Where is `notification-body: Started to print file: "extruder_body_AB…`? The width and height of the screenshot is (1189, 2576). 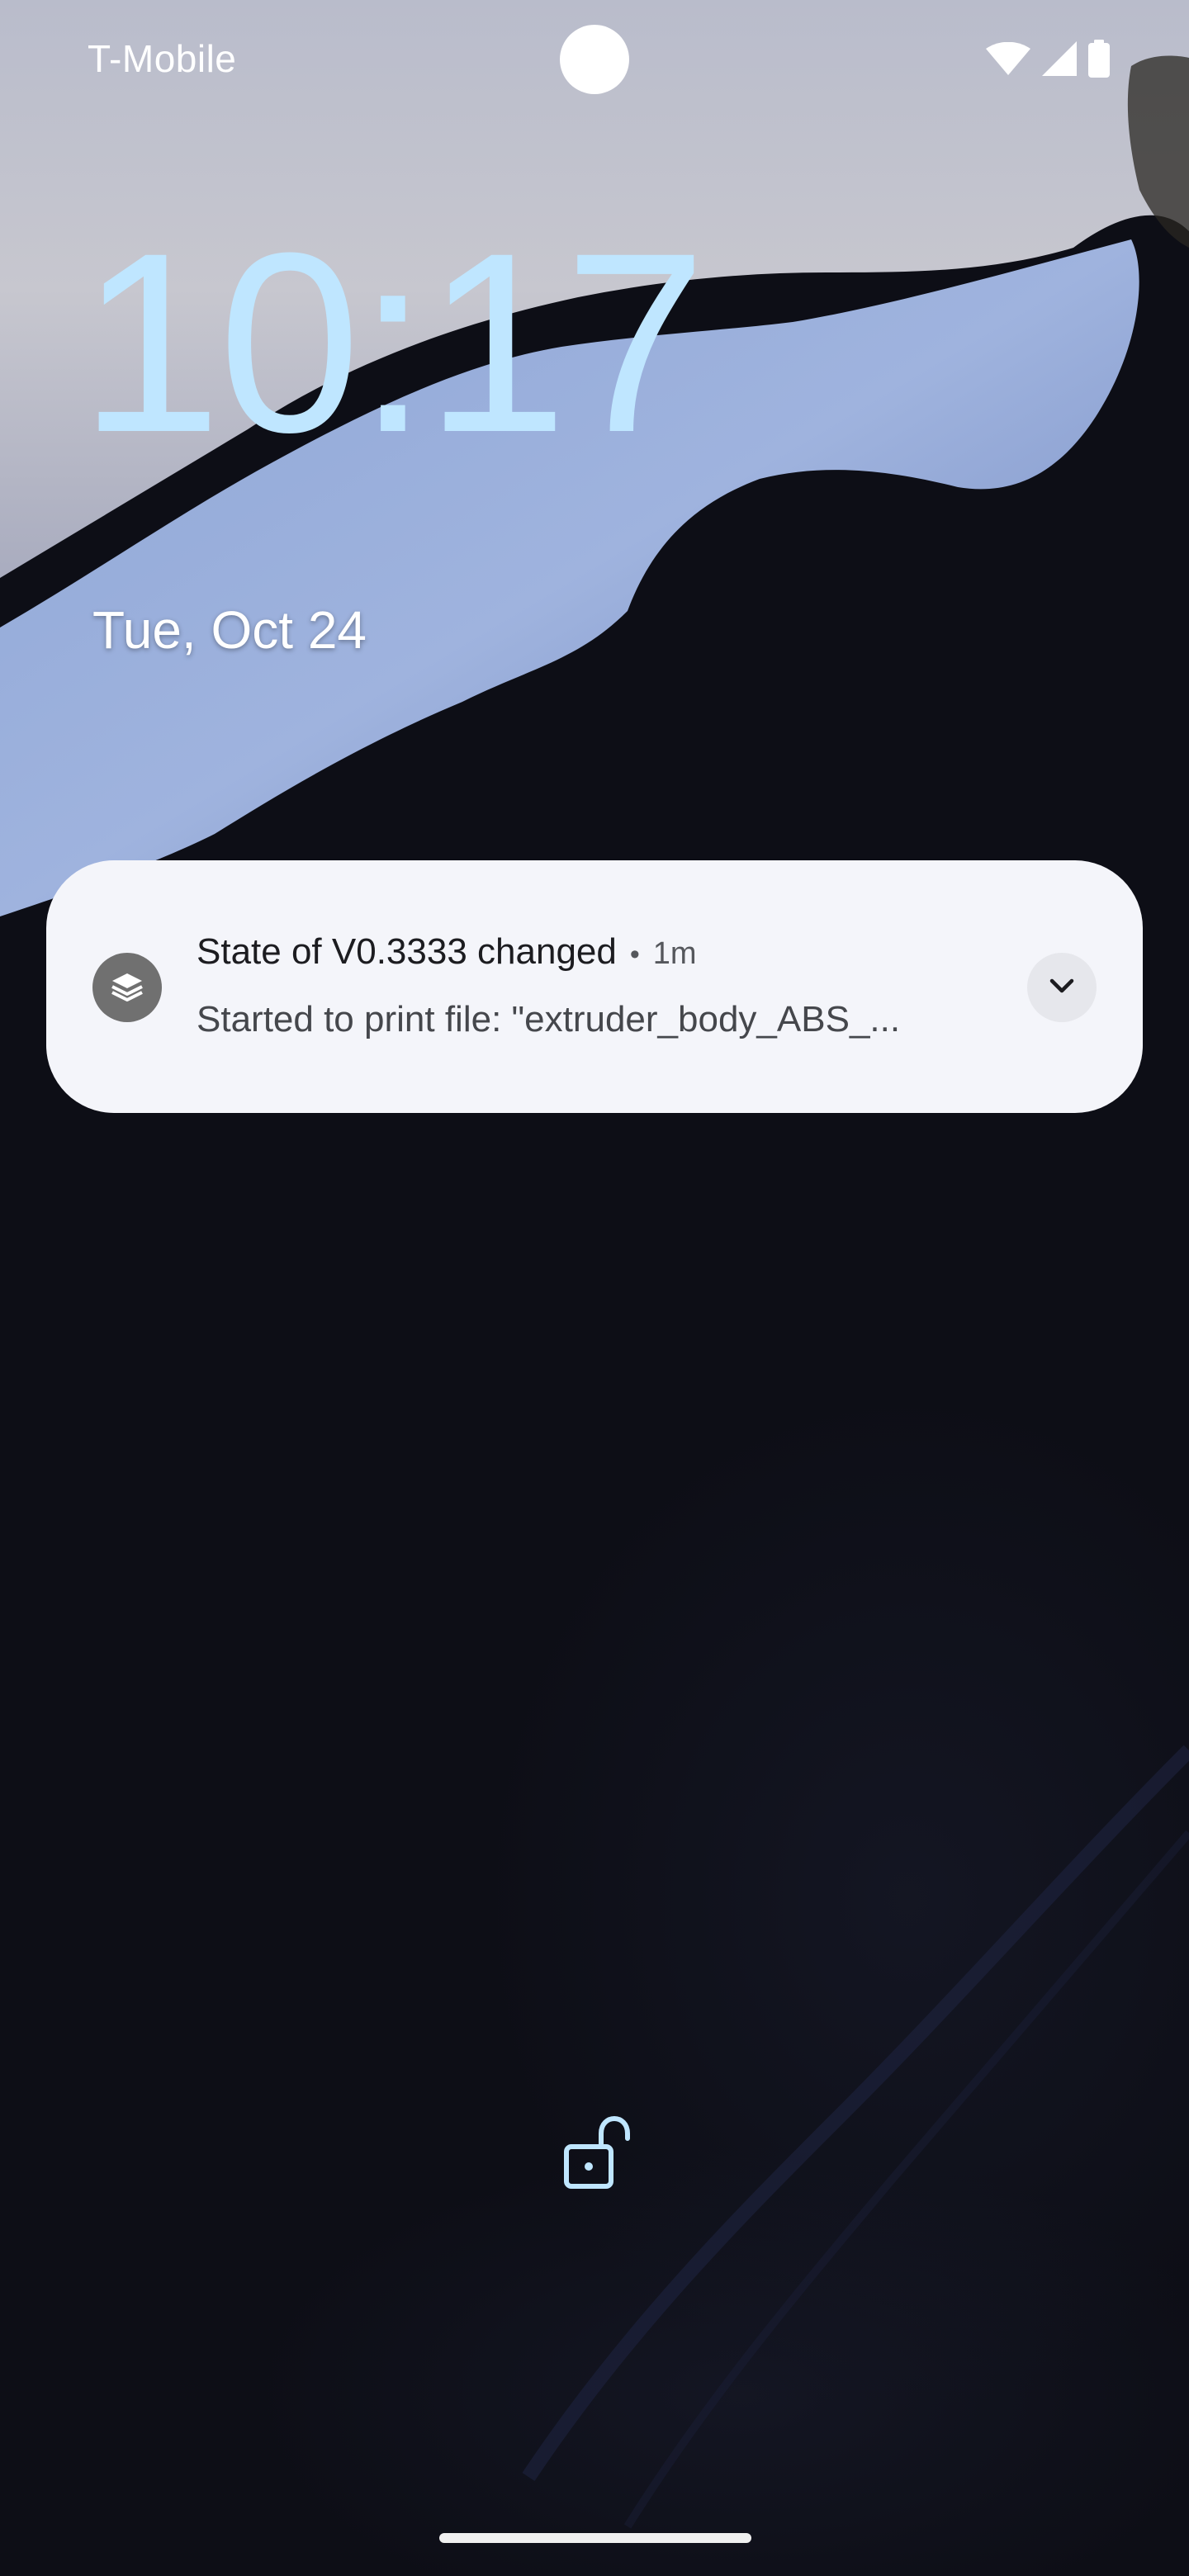 notification-body: Started to print file: "extruder_body_AB… is located at coordinates (549, 1019).